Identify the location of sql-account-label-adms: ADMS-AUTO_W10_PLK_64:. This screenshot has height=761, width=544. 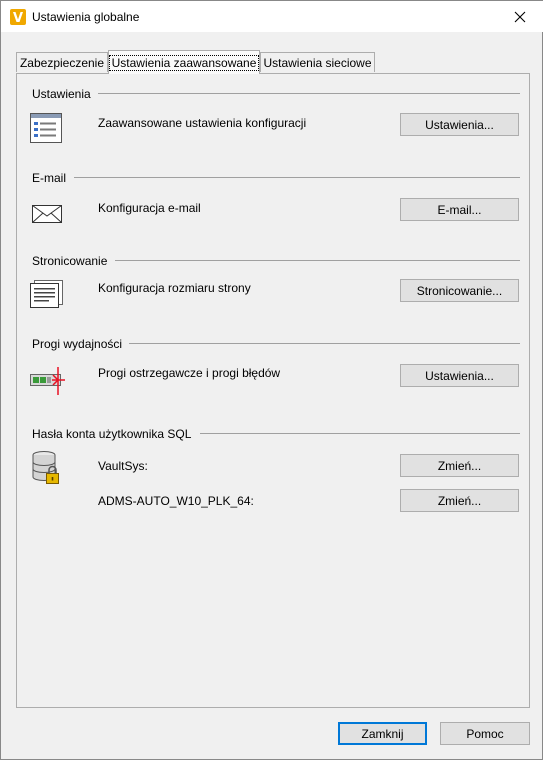
(176, 501).